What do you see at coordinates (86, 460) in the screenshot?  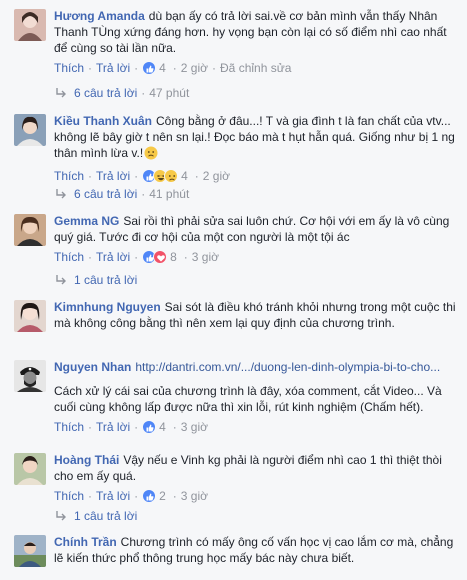 I see `comment-author: Hoàng Thái` at bounding box center [86, 460].